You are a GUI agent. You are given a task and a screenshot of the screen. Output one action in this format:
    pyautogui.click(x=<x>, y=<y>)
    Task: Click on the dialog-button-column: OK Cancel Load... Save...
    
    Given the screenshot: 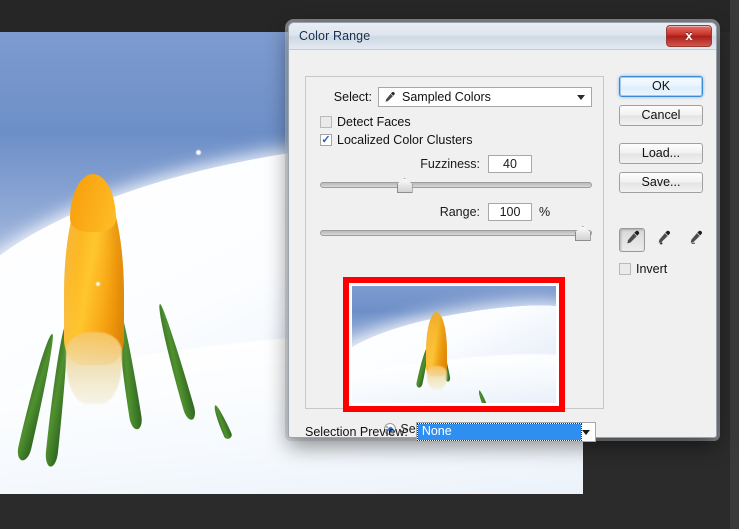 What is the action you would take?
    pyautogui.click(x=661, y=138)
    